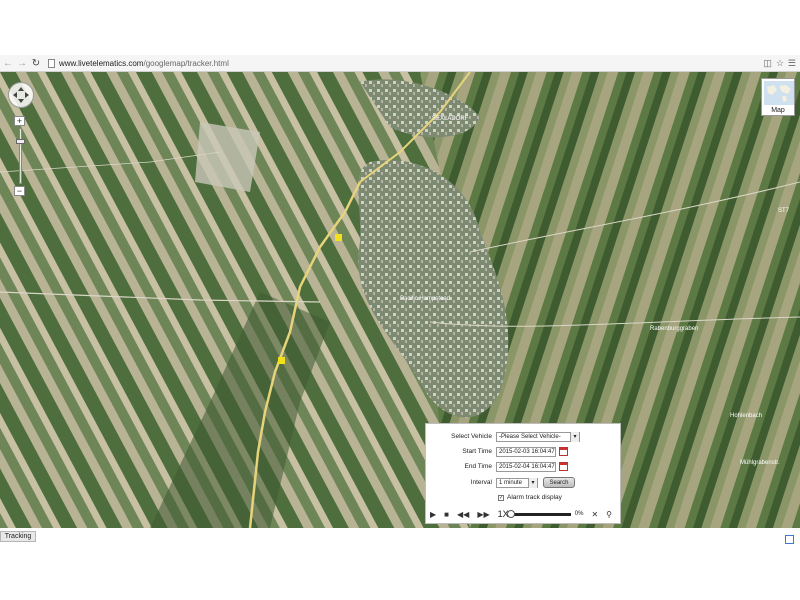 The height and width of the screenshot is (600, 800). What do you see at coordinates (609, 514) in the screenshot?
I see `search-icon: ⚲` at bounding box center [609, 514].